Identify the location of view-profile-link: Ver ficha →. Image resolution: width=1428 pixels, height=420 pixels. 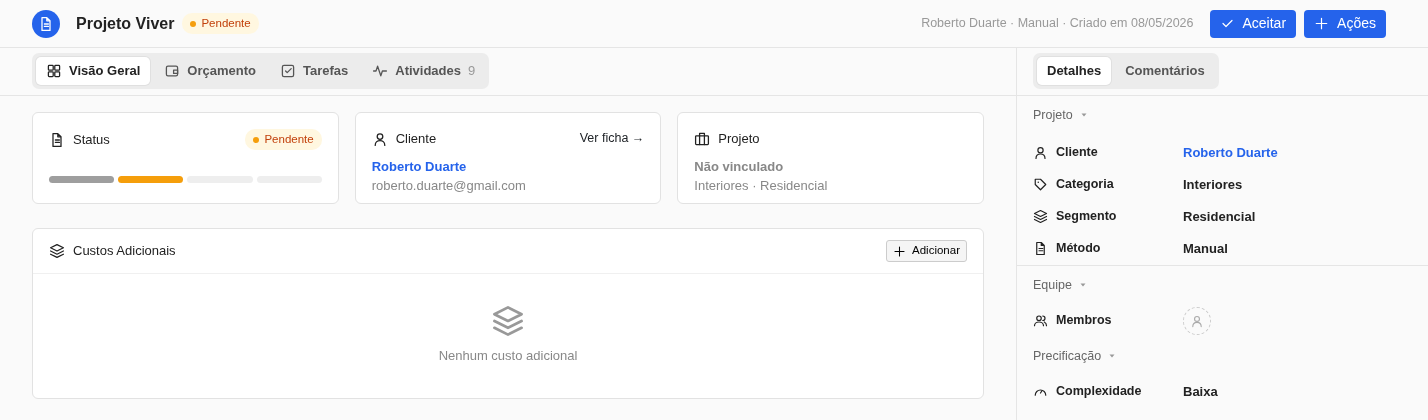
(612, 139).